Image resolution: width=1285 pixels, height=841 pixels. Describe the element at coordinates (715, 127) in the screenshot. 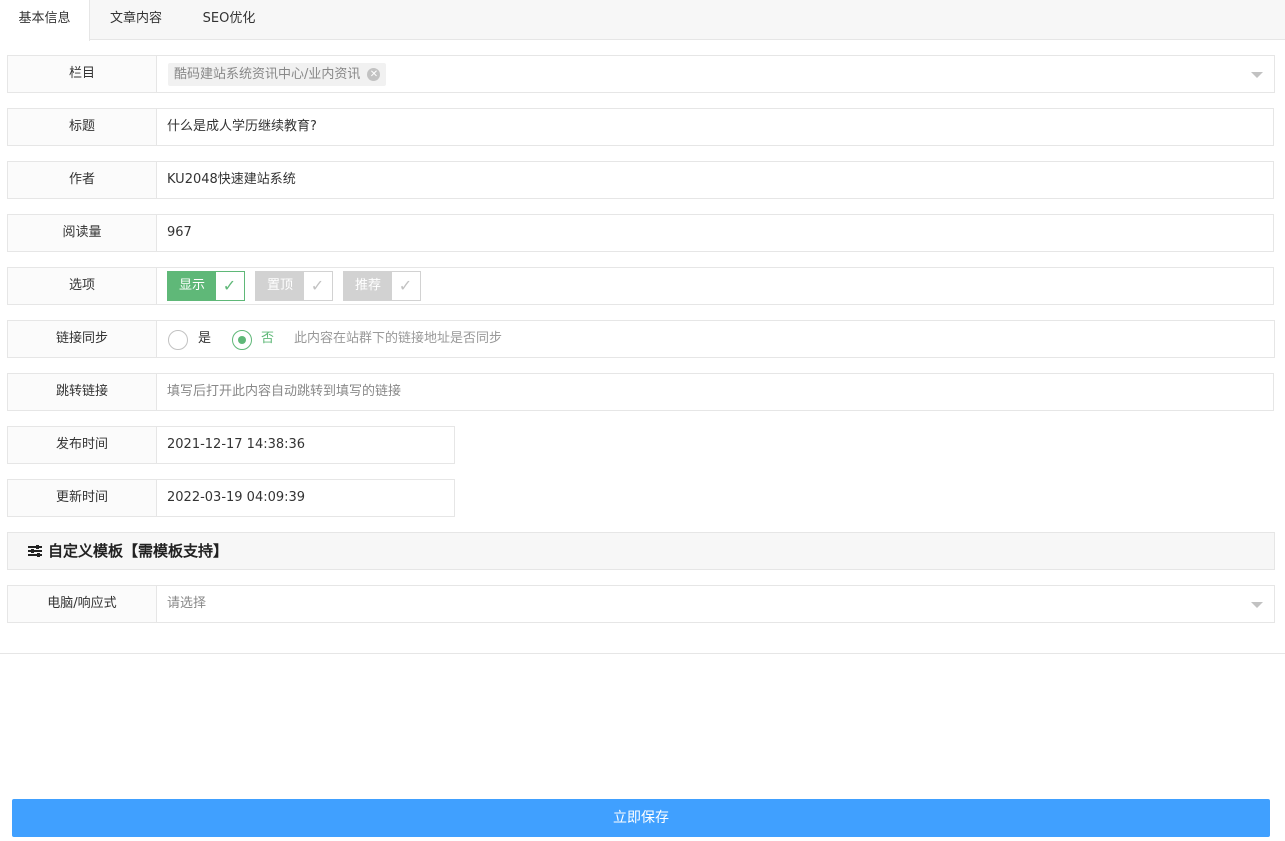

I see `title-input: 什么是成人学历继续教育?` at that location.